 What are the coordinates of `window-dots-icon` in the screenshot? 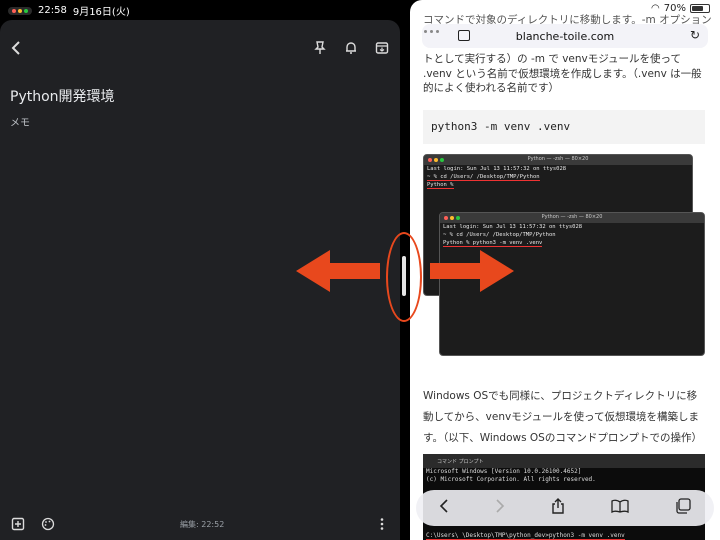 It's located at (431, 31).